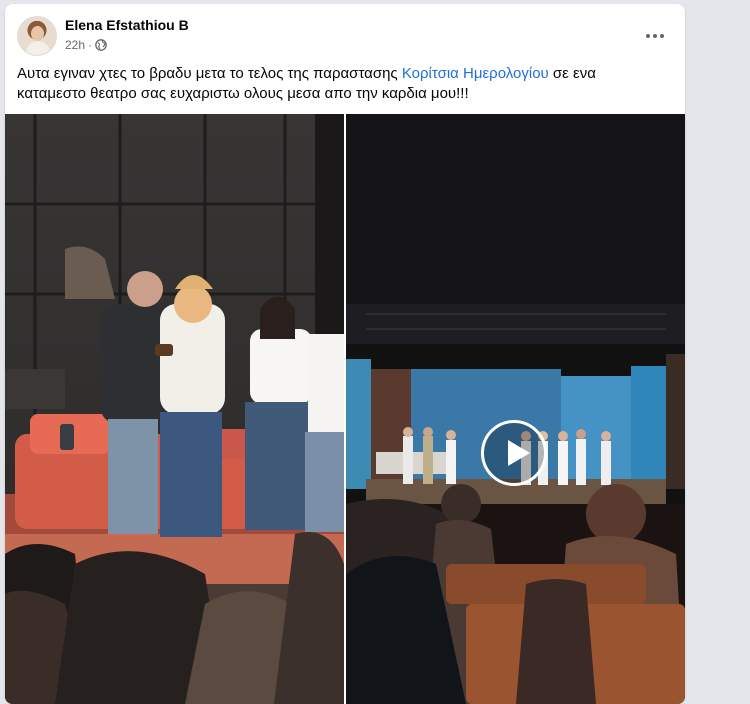 The image size is (750, 704). What do you see at coordinates (475, 73) in the screenshot?
I see `play-title-link: Κορίτσια Ημερολογίου` at bounding box center [475, 73].